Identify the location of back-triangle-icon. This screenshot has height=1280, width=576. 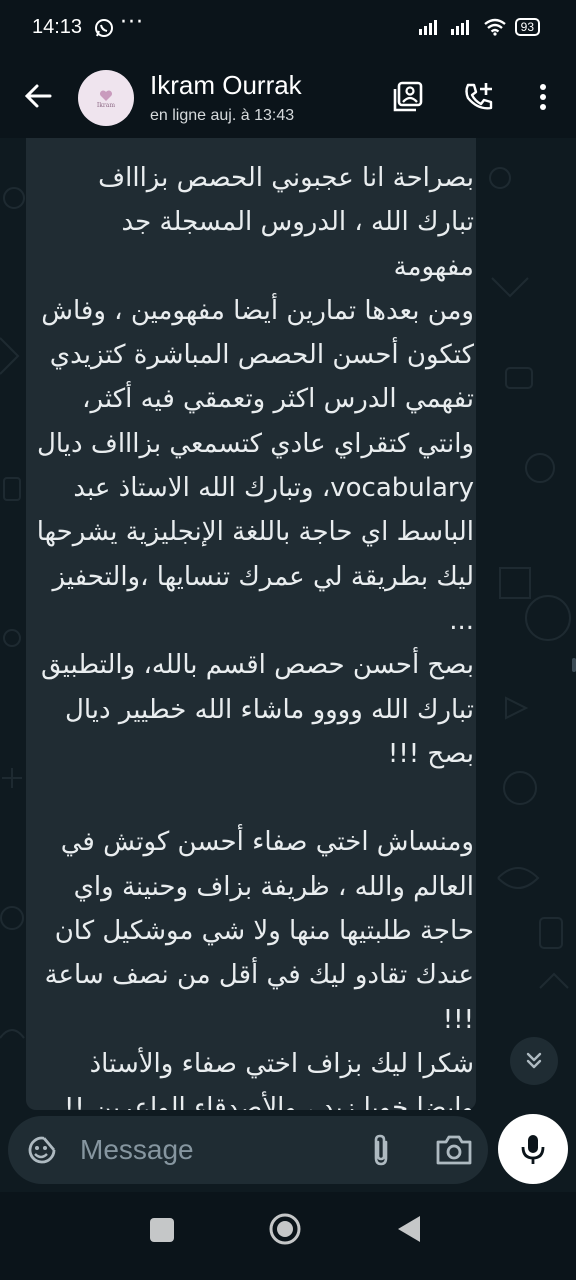
(409, 1229).